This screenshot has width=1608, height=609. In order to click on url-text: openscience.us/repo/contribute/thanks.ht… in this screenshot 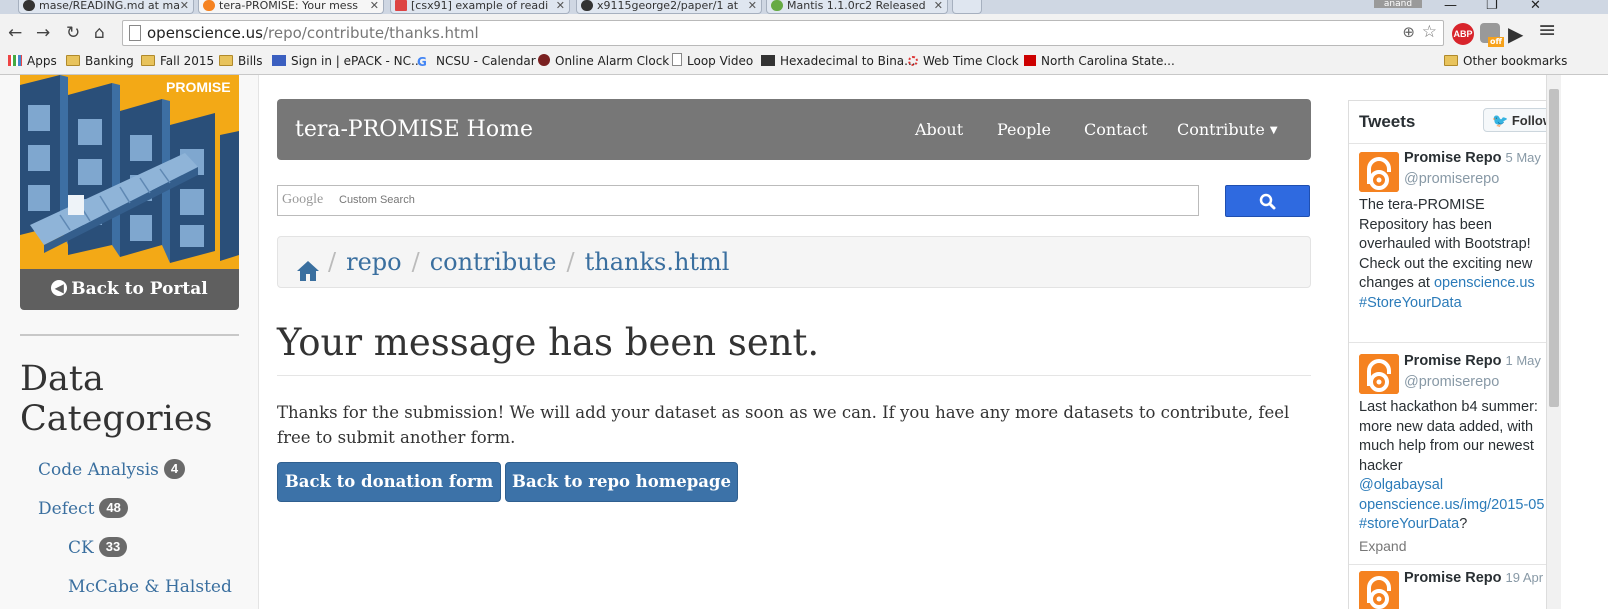, I will do `click(313, 33)`.